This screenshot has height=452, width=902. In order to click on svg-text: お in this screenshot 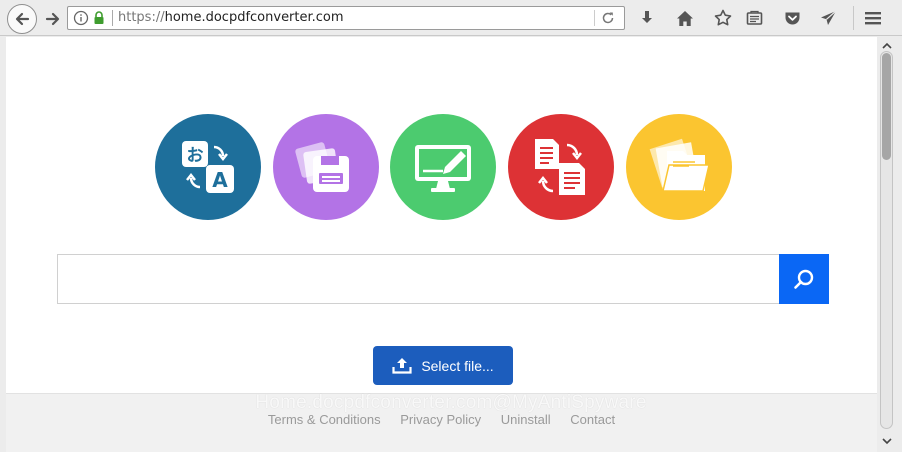, I will do `click(195, 156)`.